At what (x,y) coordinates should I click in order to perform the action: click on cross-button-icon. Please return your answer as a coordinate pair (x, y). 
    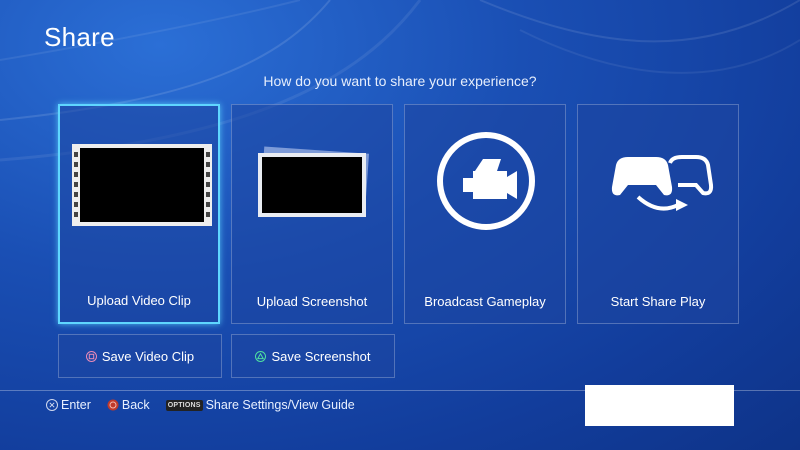
    Looking at the image, I should click on (52, 405).